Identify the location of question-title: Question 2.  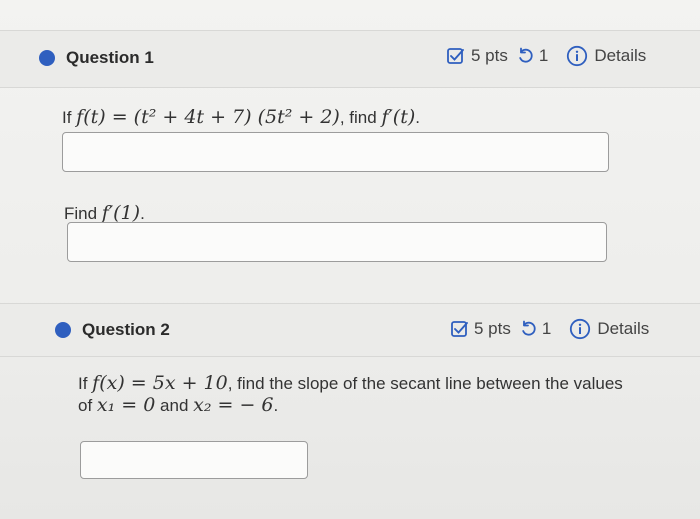
(126, 329).